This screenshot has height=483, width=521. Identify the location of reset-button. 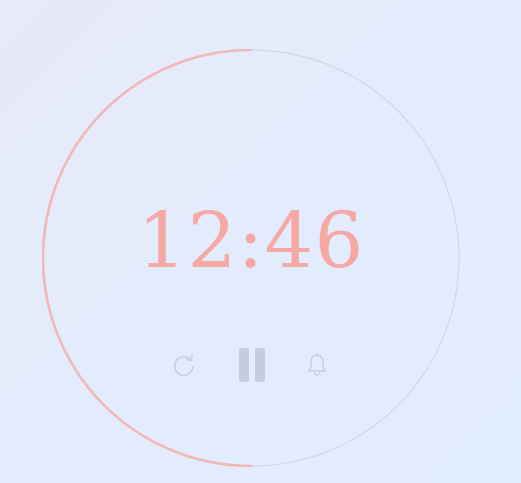
(184, 365).